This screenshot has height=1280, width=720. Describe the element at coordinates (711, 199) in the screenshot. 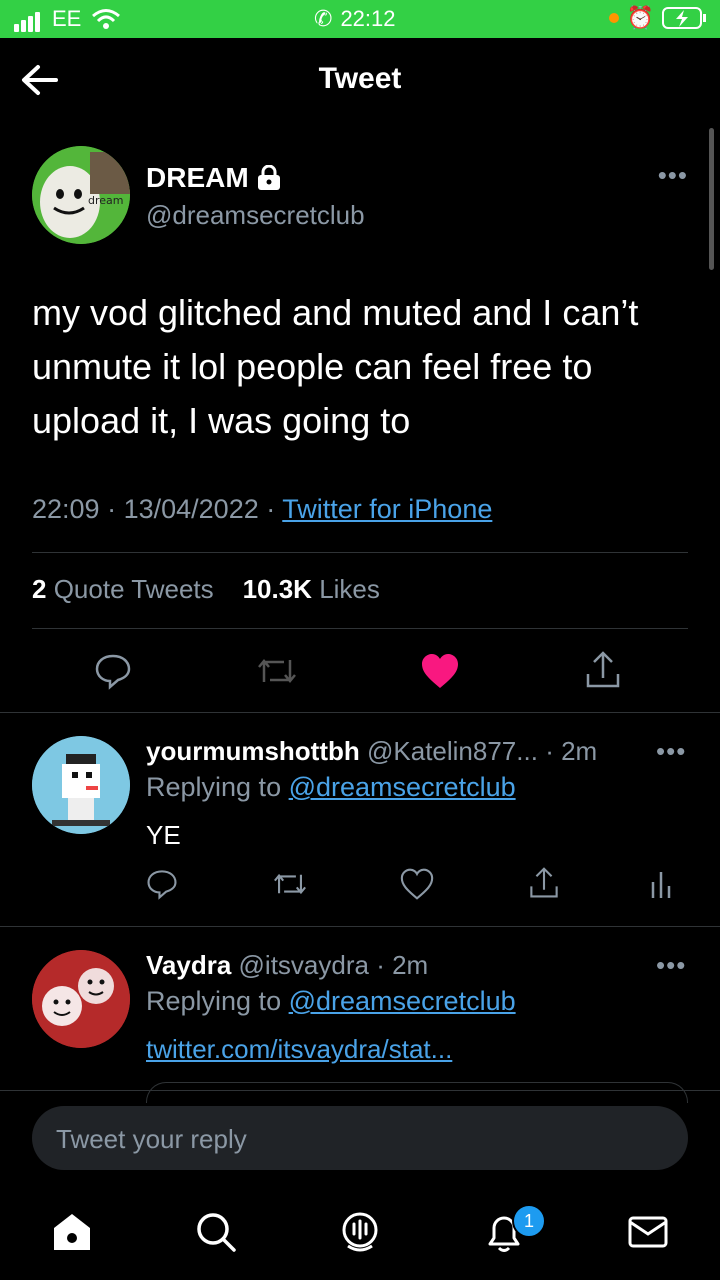

I see `scrollbar` at that location.